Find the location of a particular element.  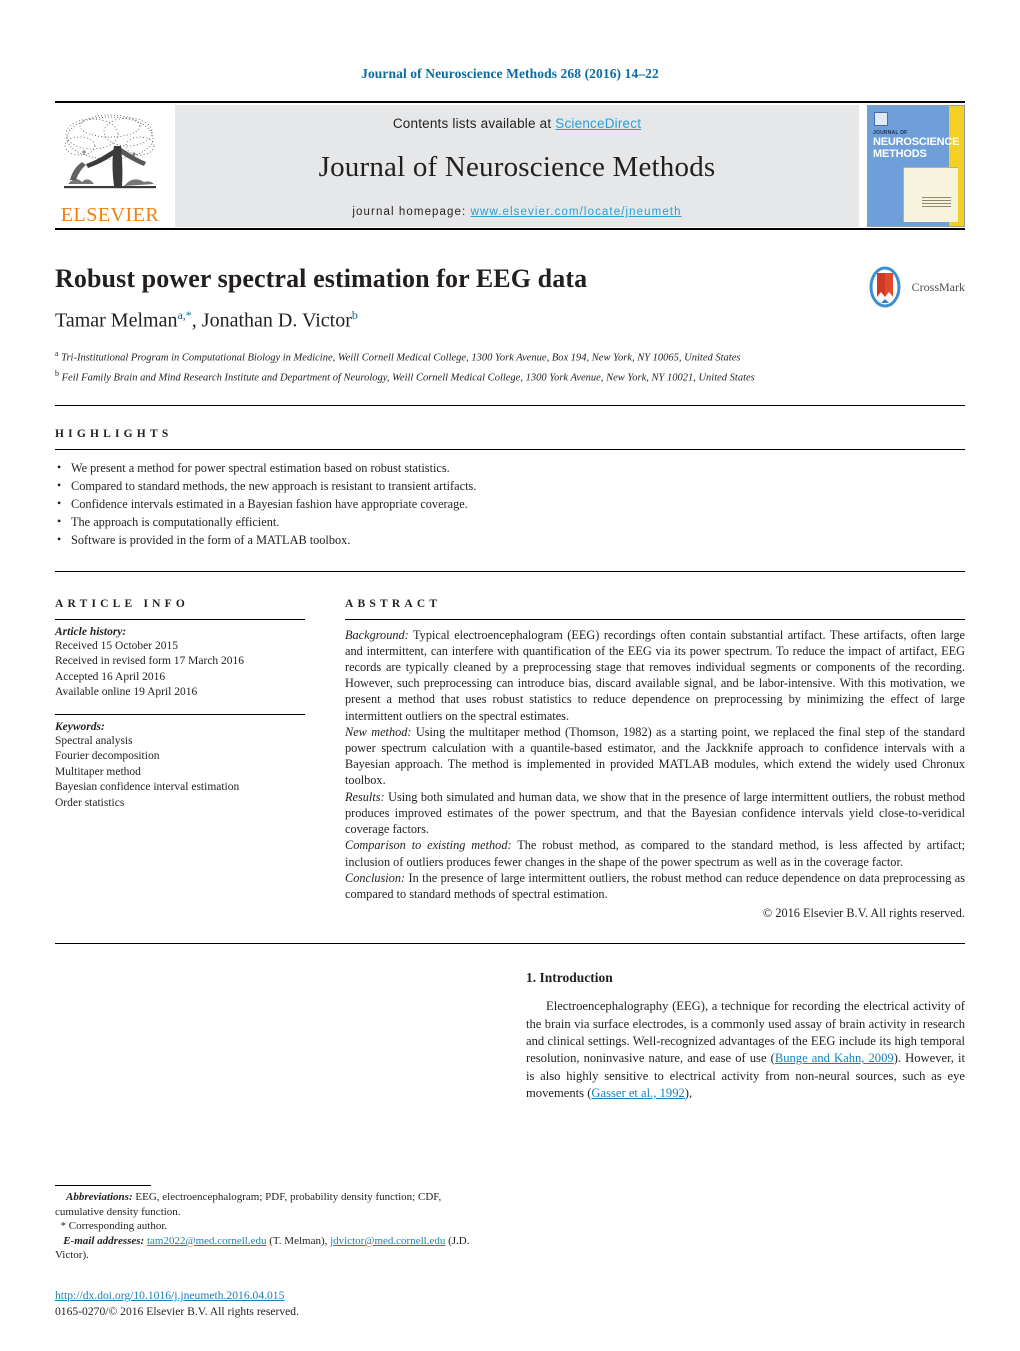

homepage-prefix: journal homepage: is located at coordinates (411, 212).